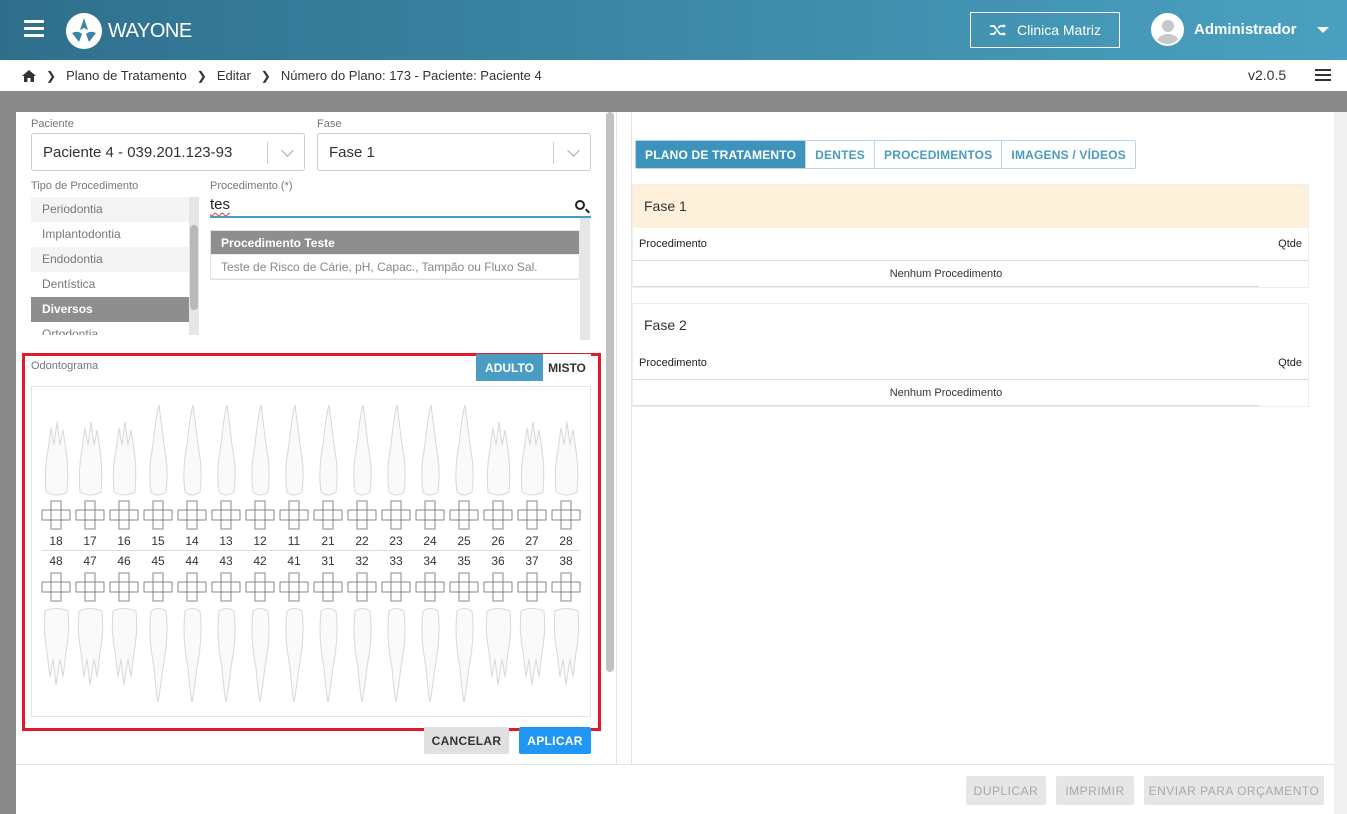  What do you see at coordinates (970, 206) in the screenshot?
I see `phase-title: Fase 1` at bounding box center [970, 206].